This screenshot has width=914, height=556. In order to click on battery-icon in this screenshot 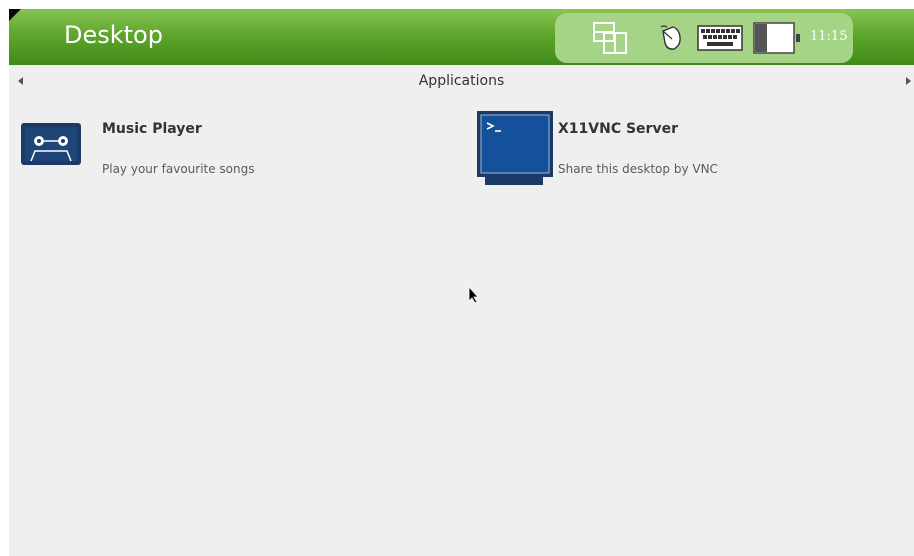, I will do `click(778, 38)`.